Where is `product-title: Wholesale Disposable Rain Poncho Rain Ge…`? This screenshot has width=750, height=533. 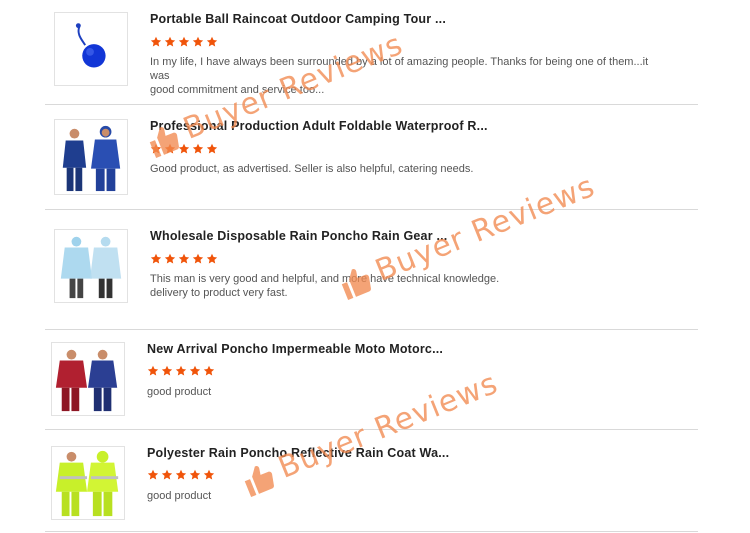
product-title: Wholesale Disposable Rain Poncho Rain Ge… is located at coordinates (298, 236).